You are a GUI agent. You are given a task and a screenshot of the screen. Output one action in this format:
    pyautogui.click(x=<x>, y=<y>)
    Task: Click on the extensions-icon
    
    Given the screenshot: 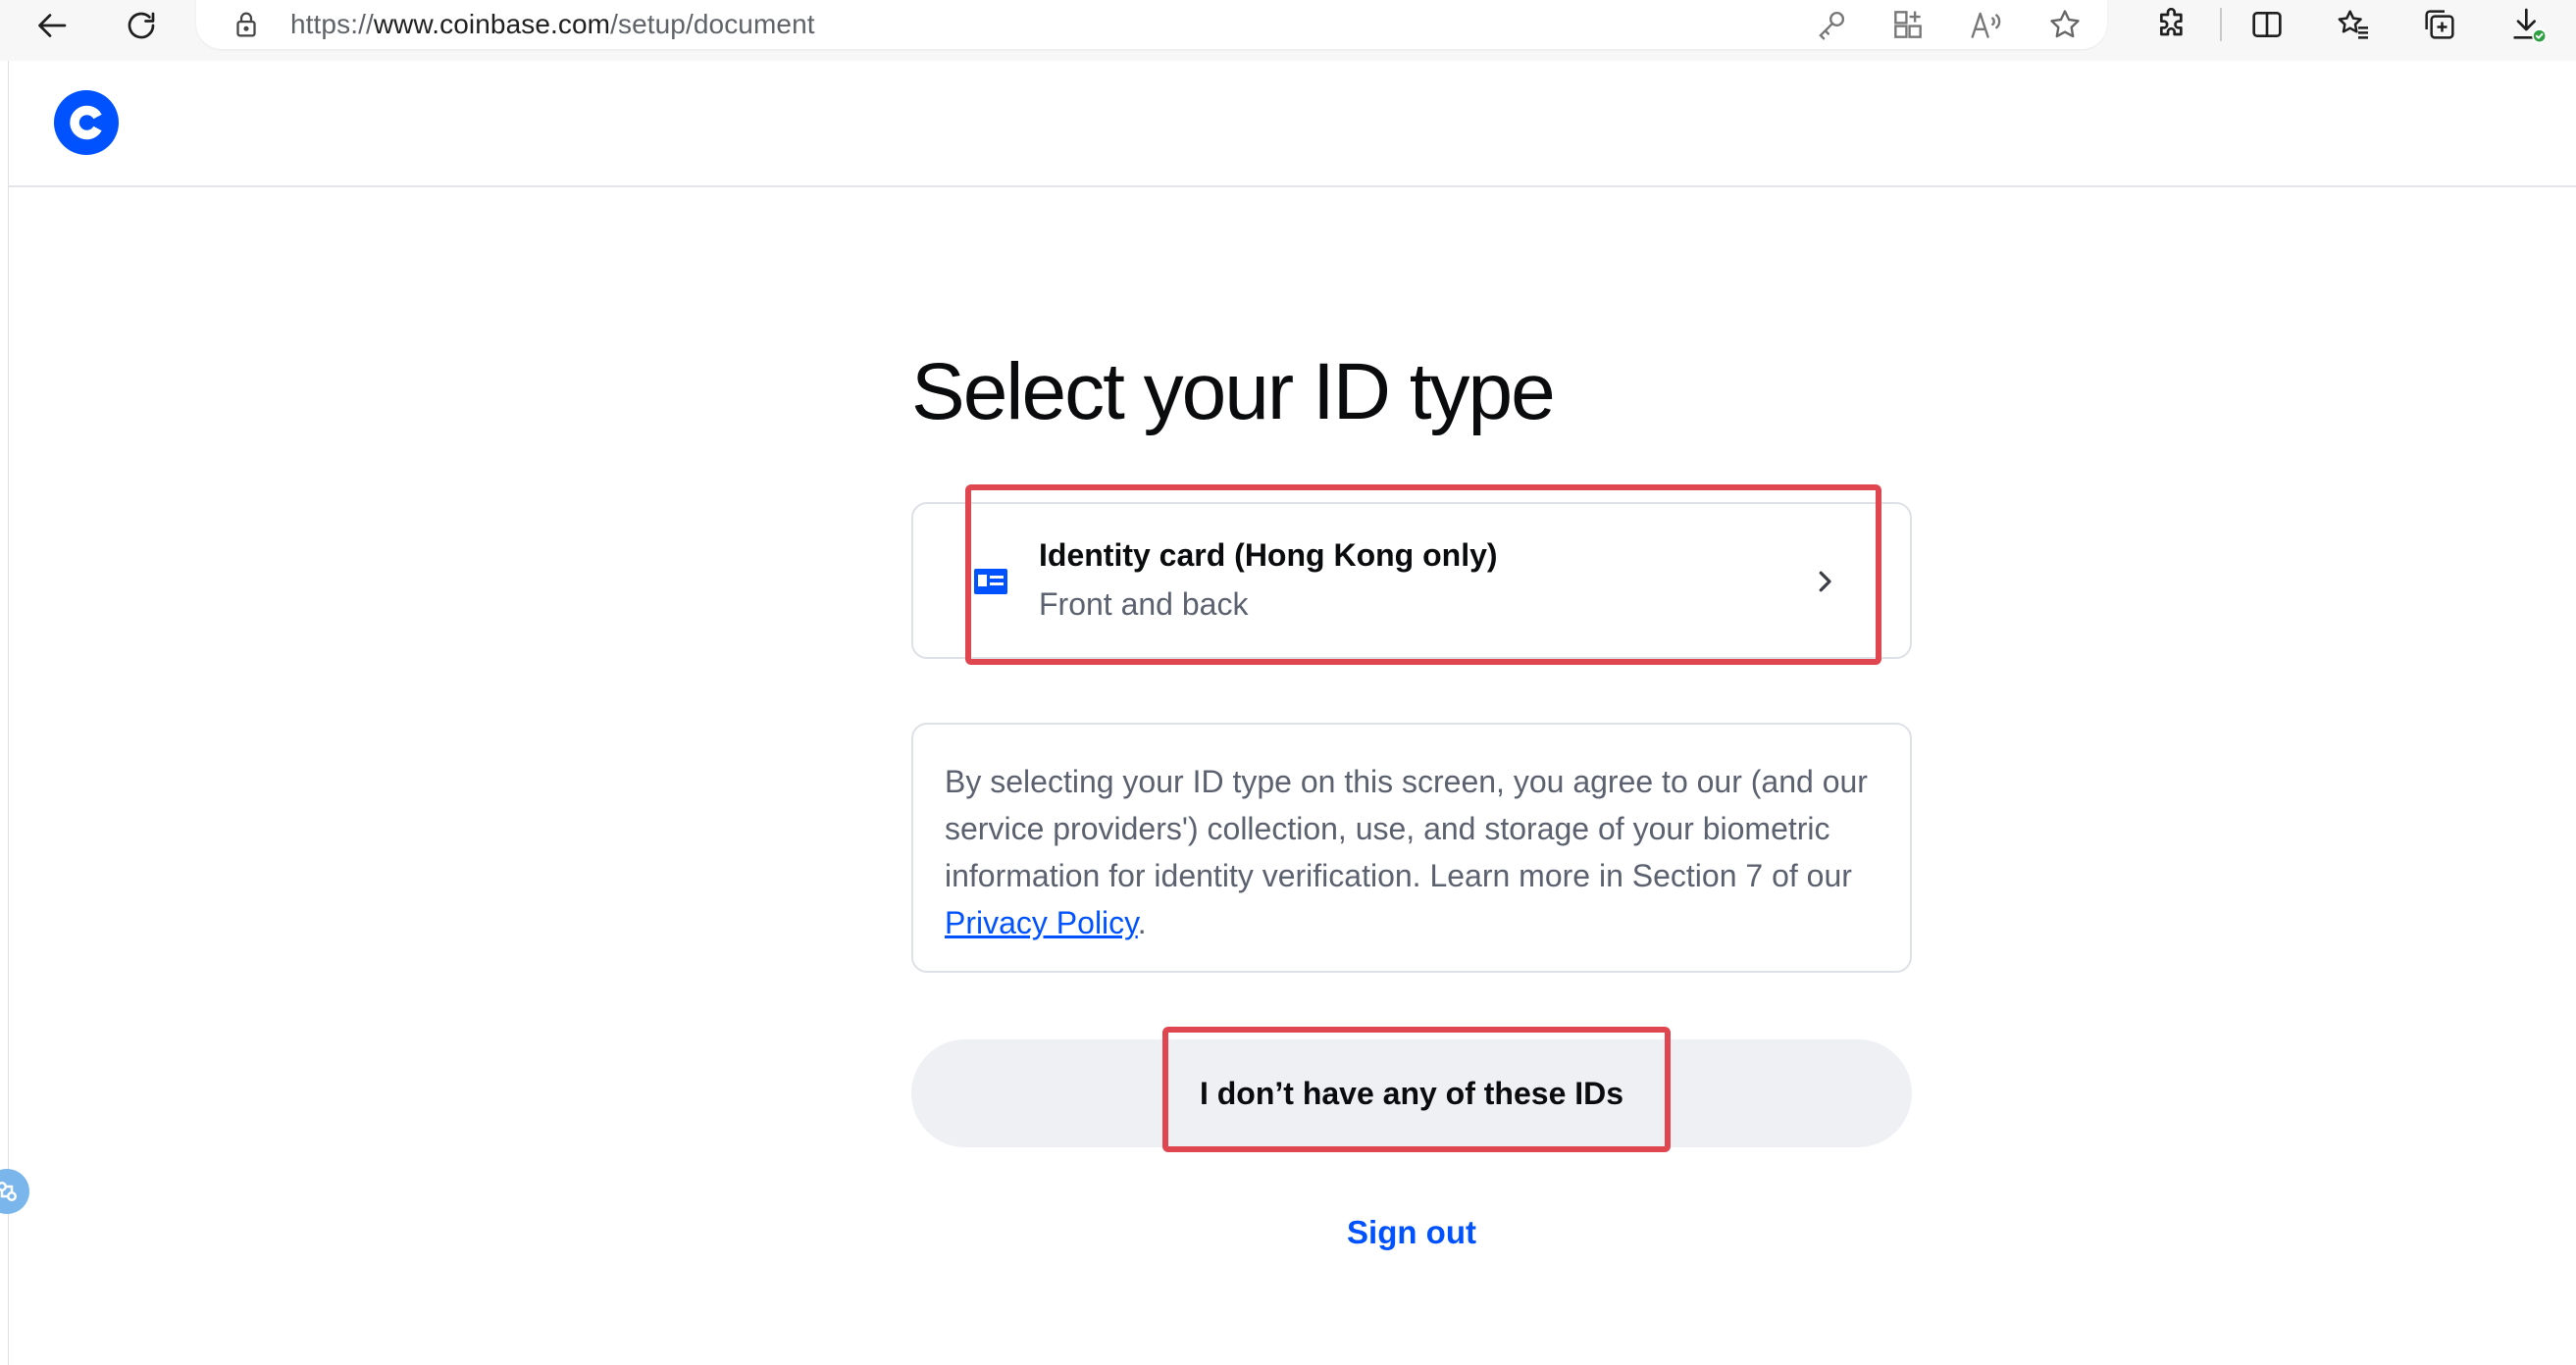 What is the action you would take?
    pyautogui.click(x=2171, y=21)
    